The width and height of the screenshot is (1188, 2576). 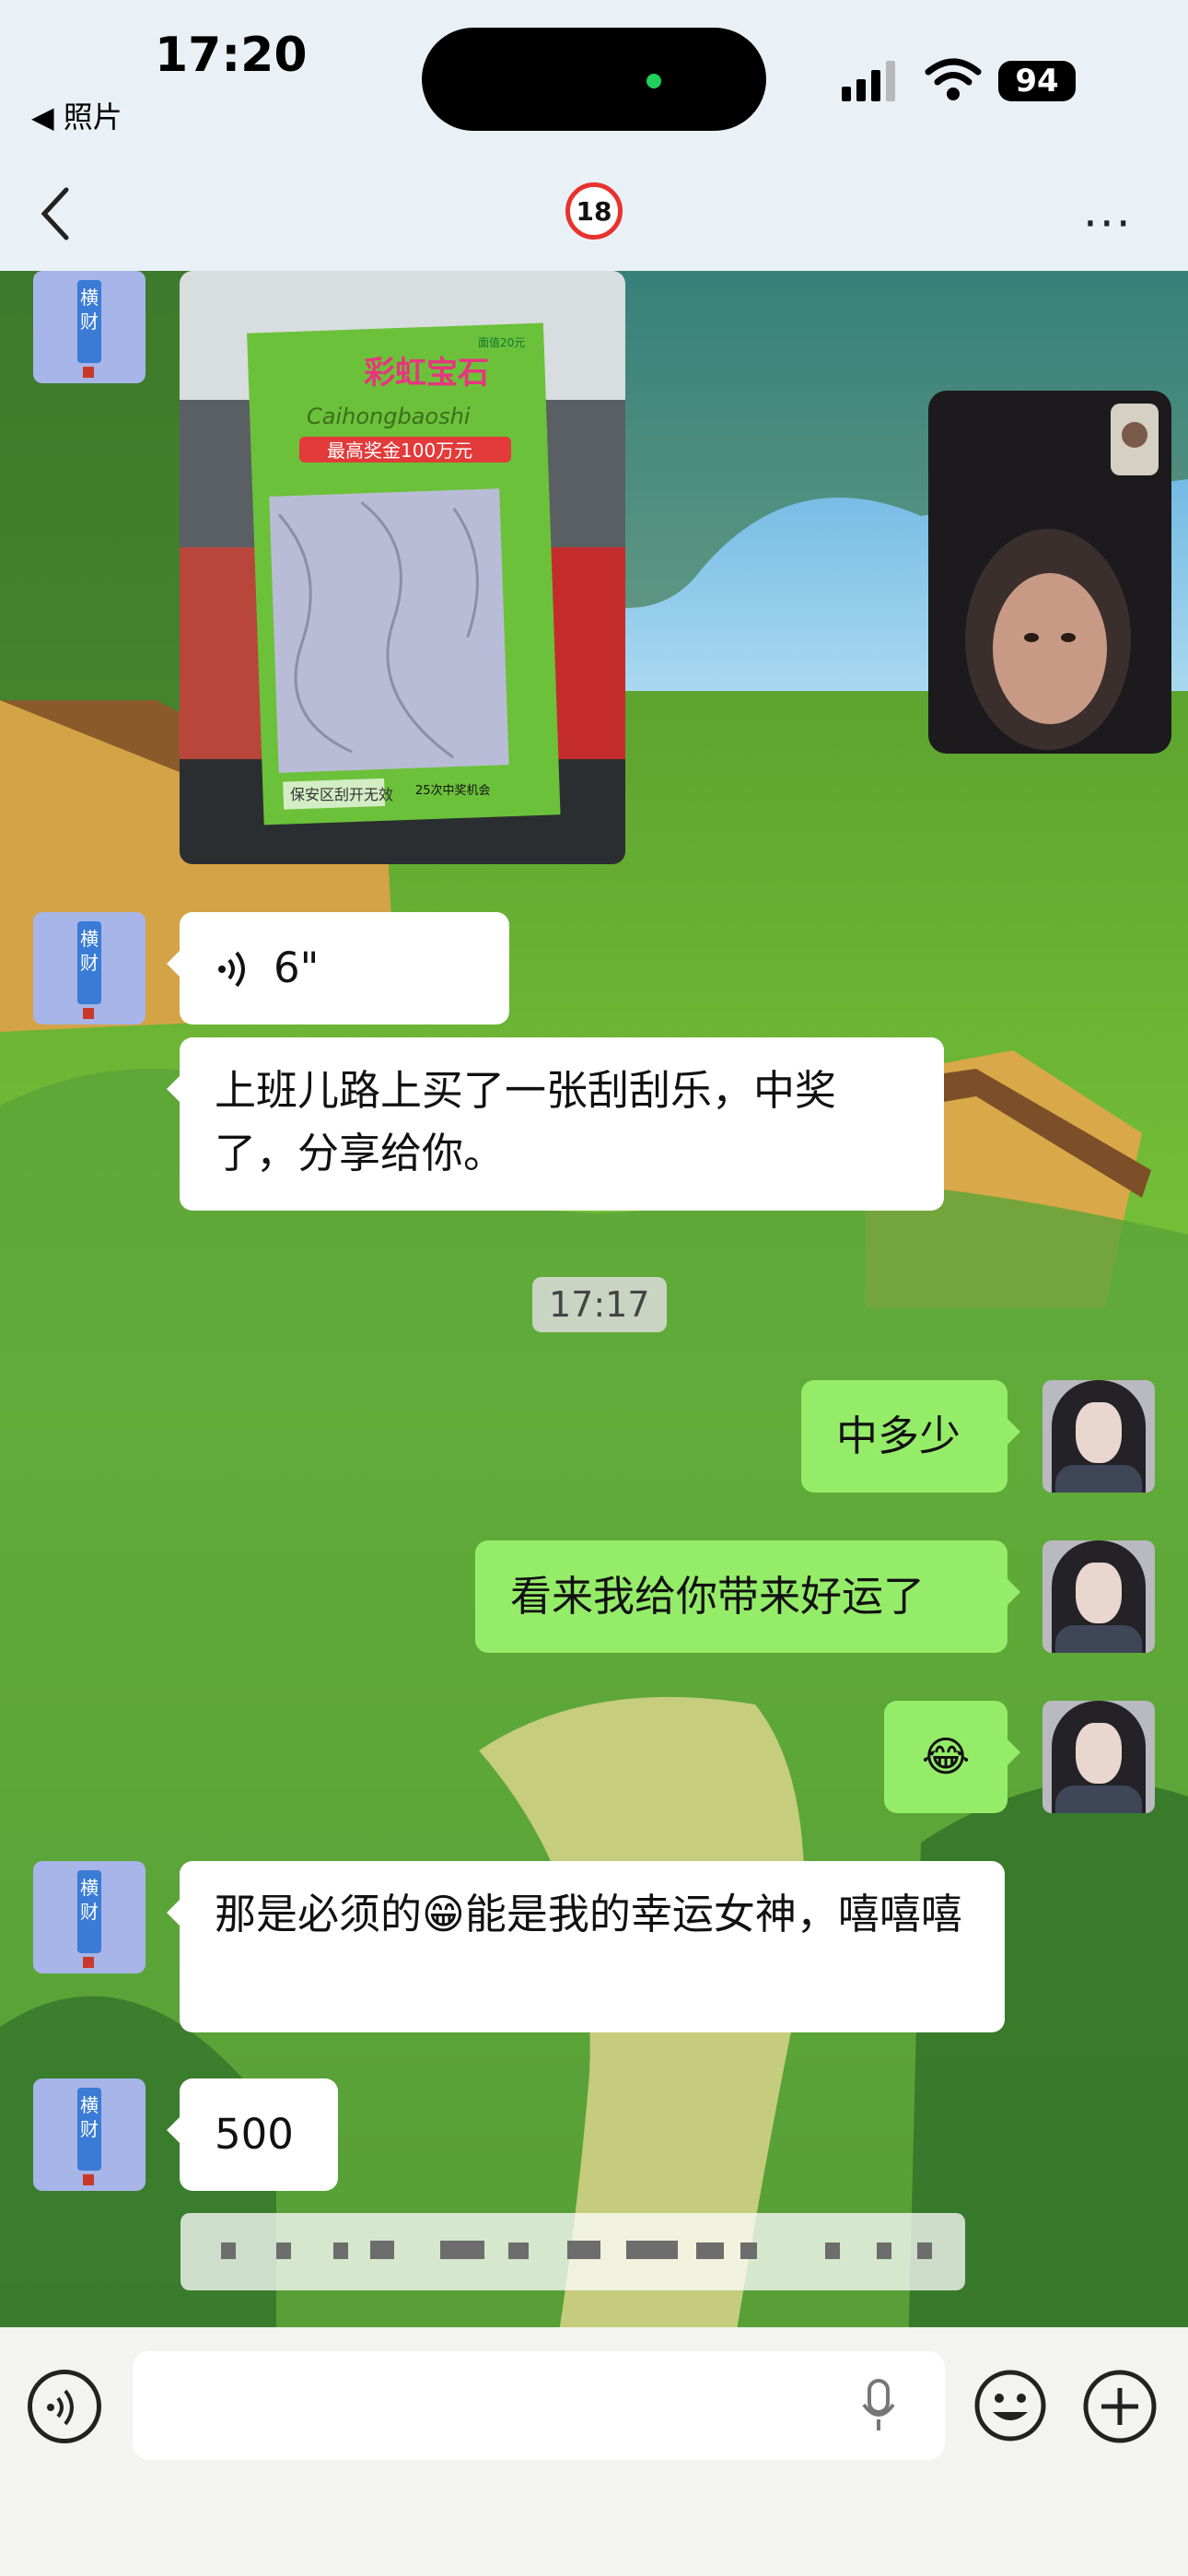 I want to click on microphone-icon, so click(x=878, y=2406).